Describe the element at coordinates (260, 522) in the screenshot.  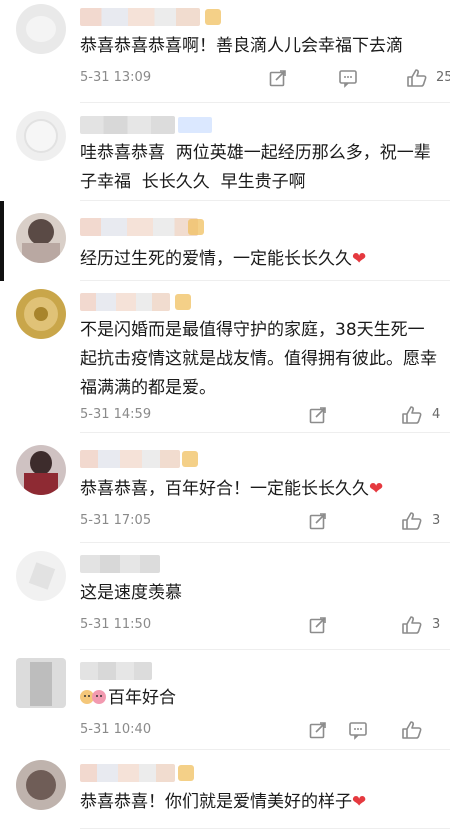
I see `comment-meta: 5-31 17:05 3` at that location.